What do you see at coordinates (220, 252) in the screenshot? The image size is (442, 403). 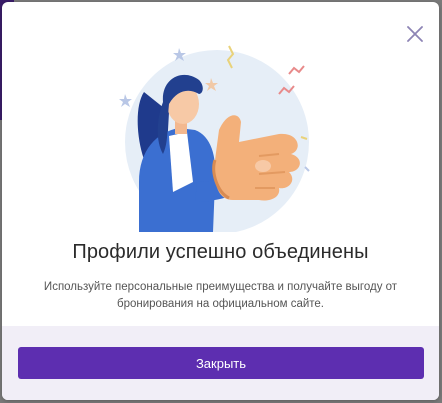 I see `modal-title: Профили успешно объединены` at bounding box center [220, 252].